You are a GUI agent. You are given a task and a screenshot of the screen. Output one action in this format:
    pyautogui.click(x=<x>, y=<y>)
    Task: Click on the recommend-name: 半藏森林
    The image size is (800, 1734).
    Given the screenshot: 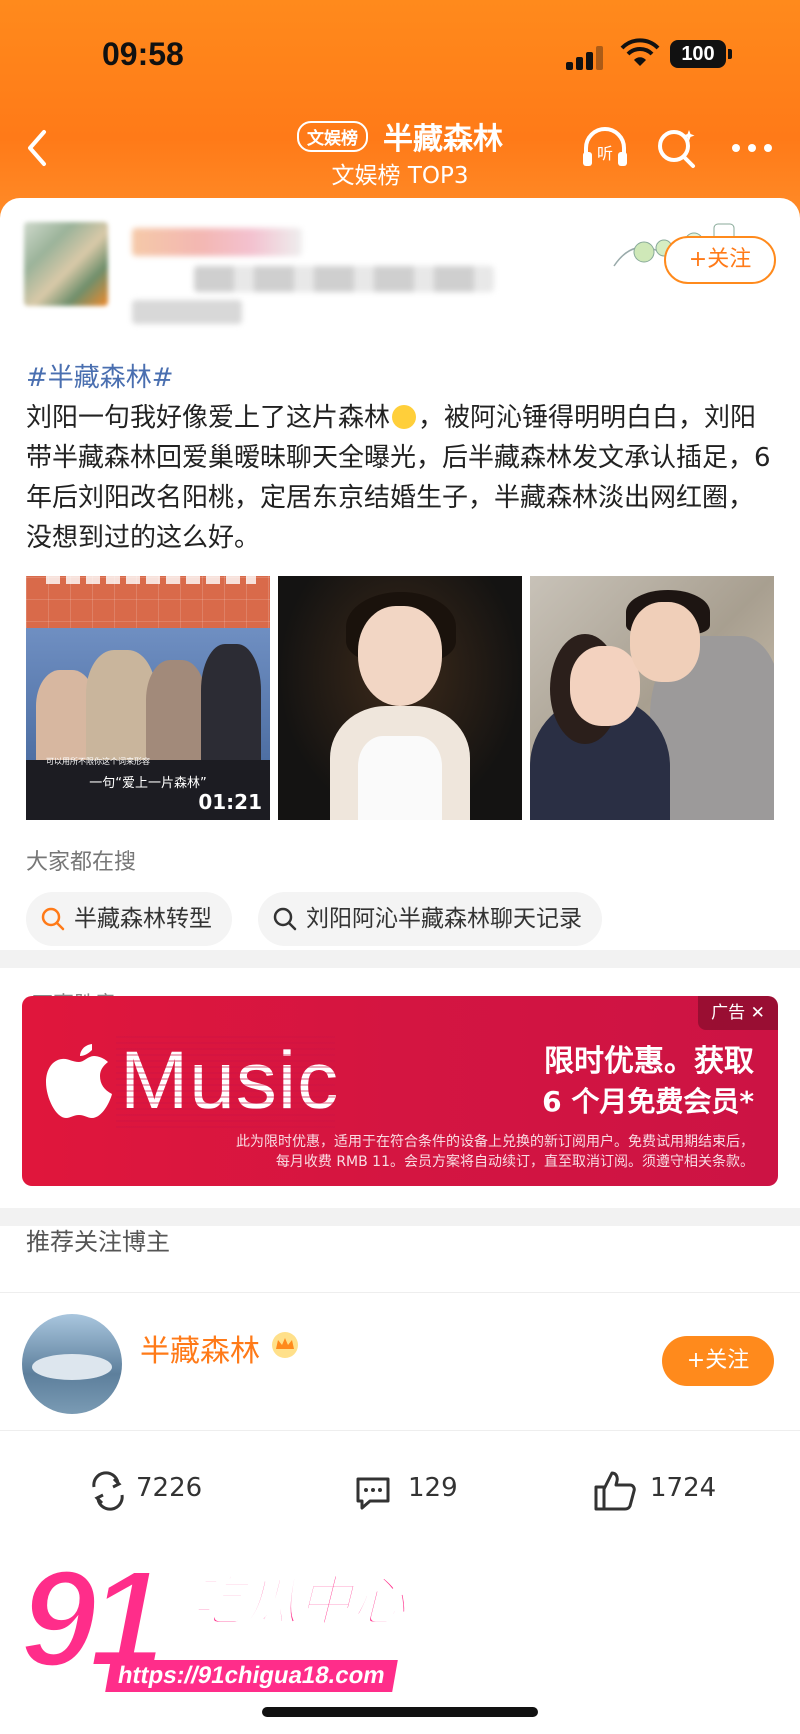 What is the action you would take?
    pyautogui.click(x=200, y=1348)
    